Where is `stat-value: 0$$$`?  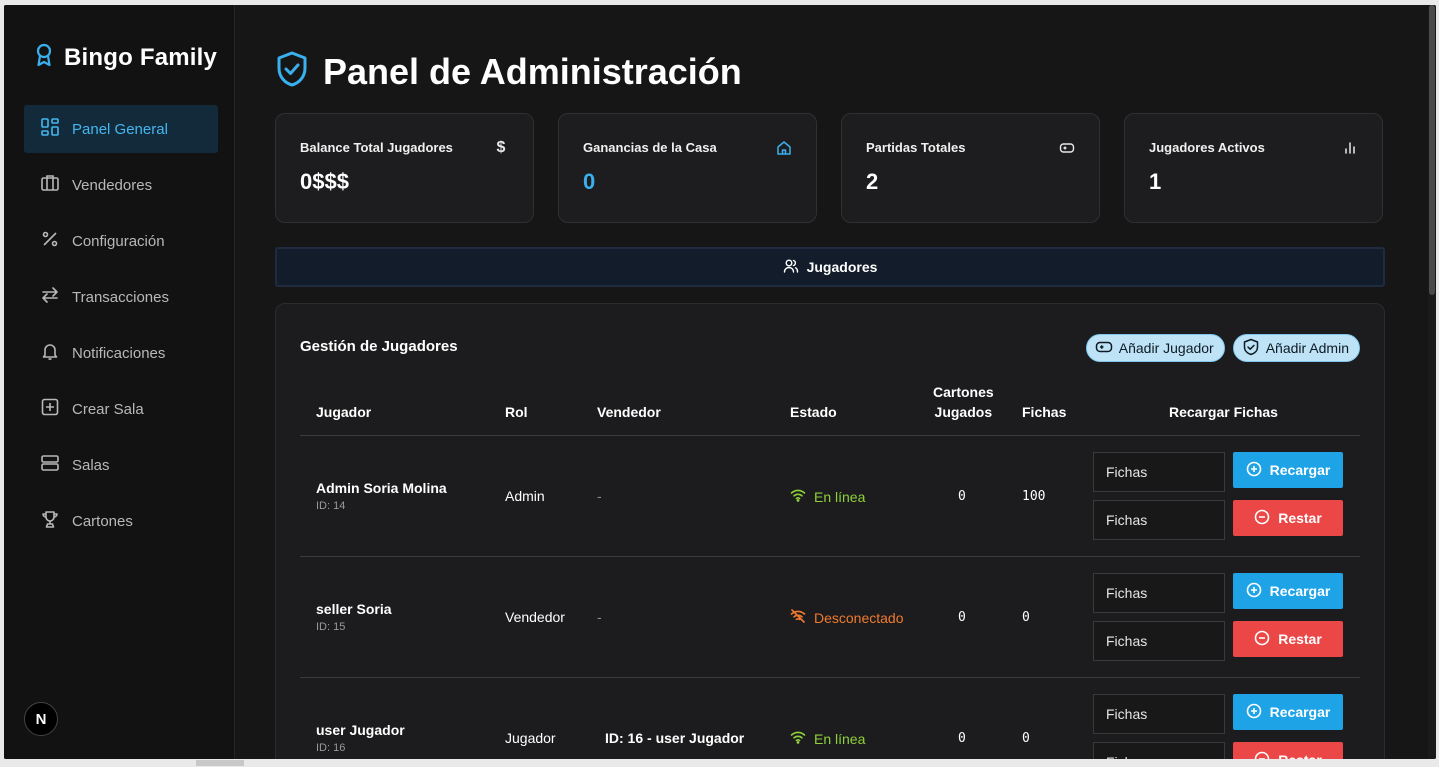 stat-value: 0$$$ is located at coordinates (324, 181).